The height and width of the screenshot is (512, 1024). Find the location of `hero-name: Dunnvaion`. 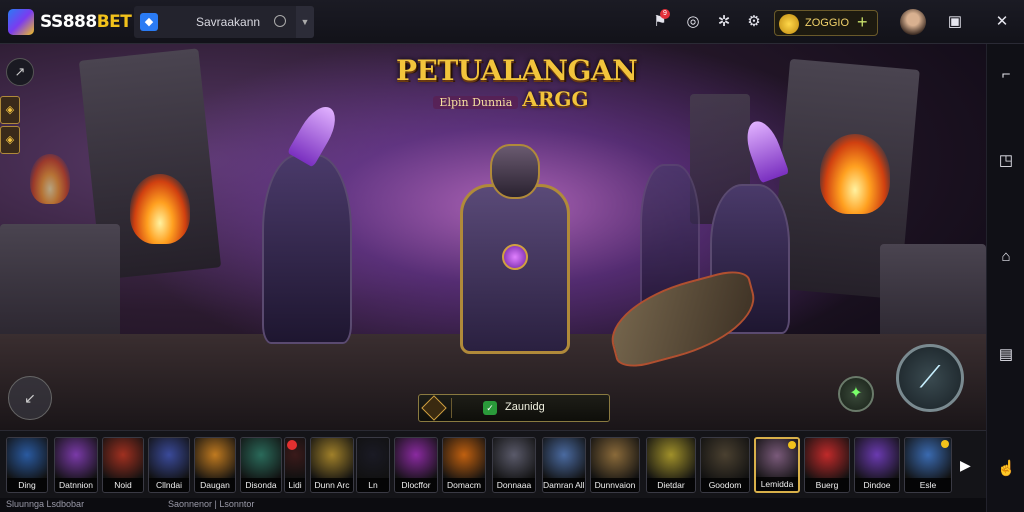

hero-name: Dunnvaion is located at coordinates (615, 485).